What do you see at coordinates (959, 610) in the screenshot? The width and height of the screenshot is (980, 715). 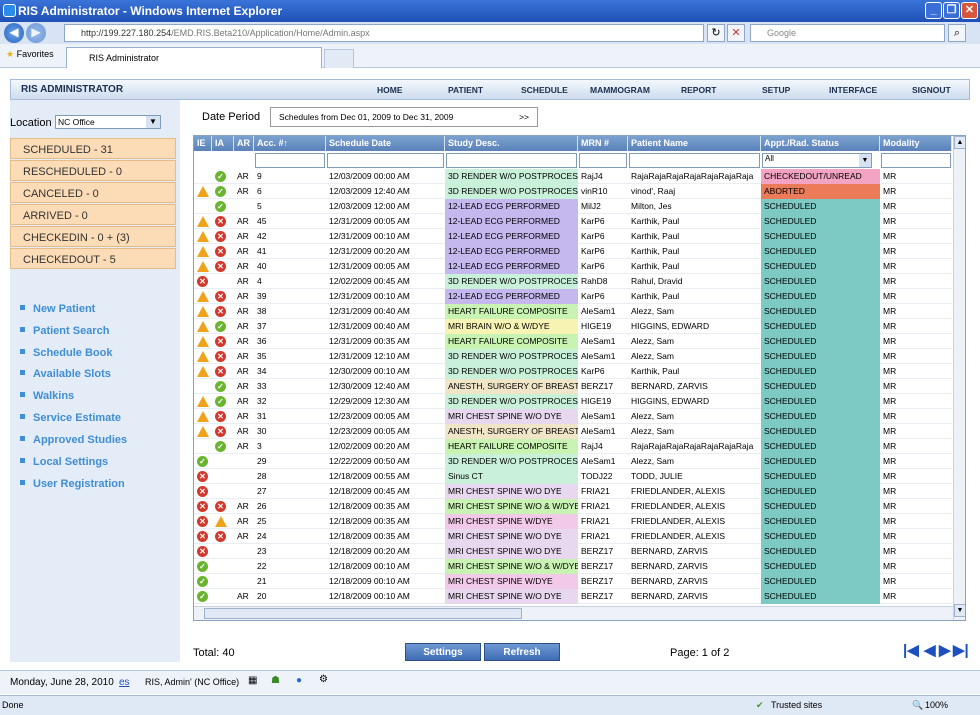 I see `scroll-down-icon: ▼` at bounding box center [959, 610].